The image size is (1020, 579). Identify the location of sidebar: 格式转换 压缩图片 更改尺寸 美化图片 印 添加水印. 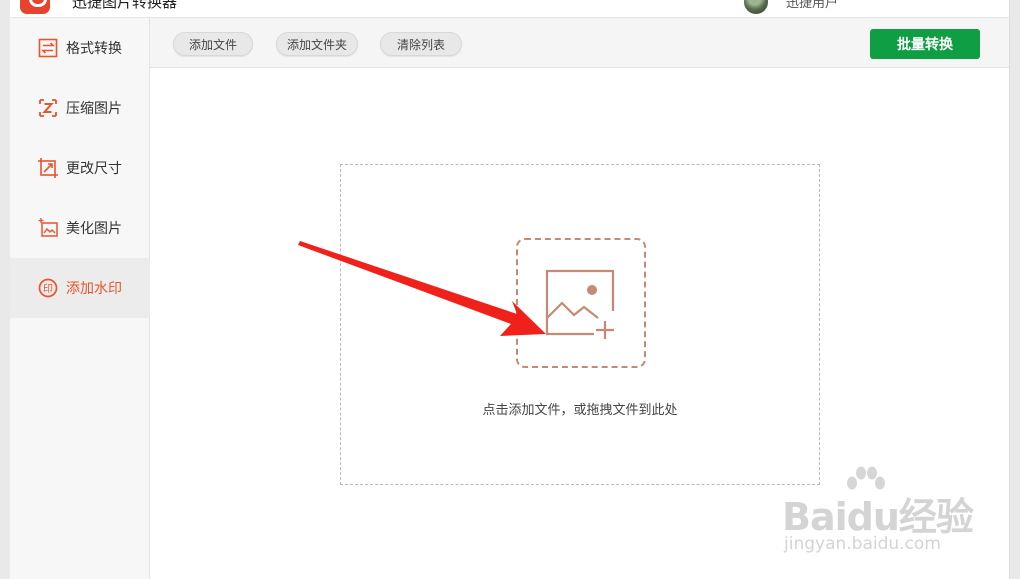
(80, 298).